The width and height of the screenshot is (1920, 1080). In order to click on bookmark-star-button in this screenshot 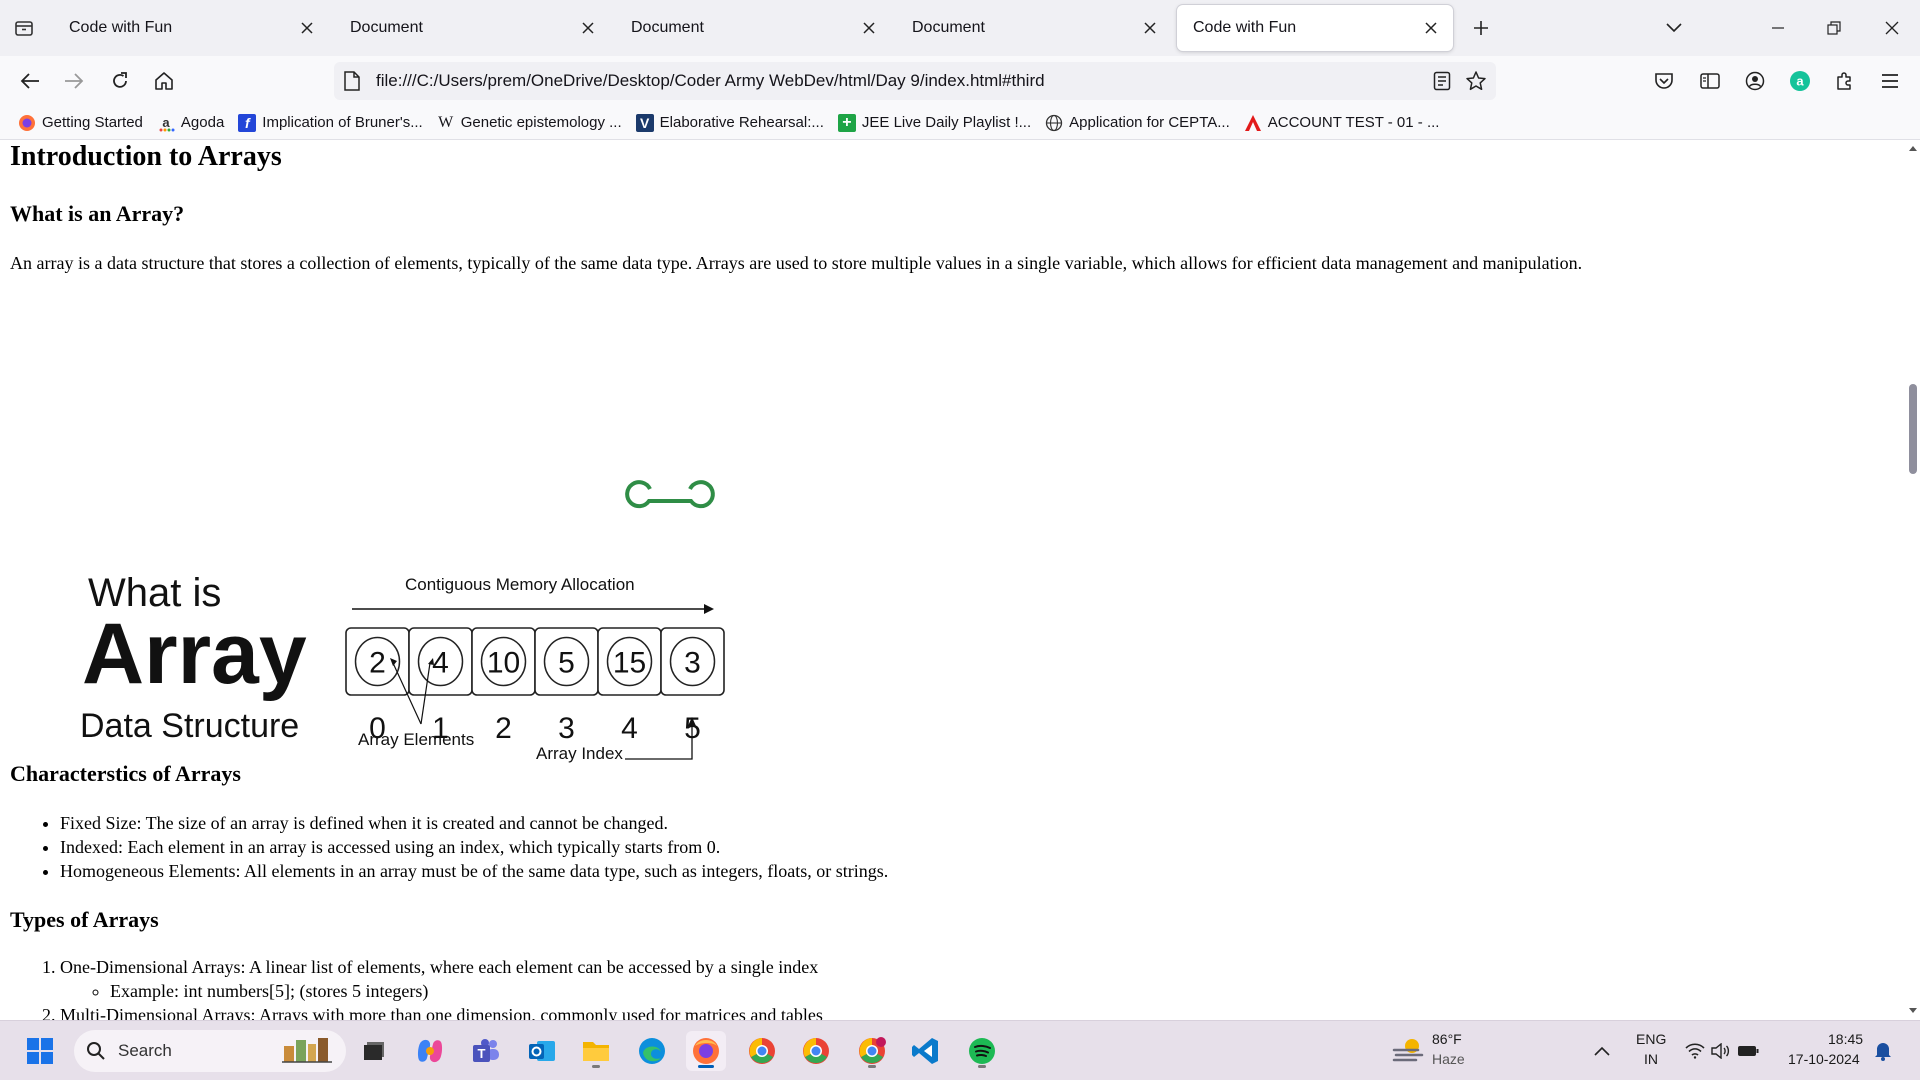, I will do `click(1476, 81)`.